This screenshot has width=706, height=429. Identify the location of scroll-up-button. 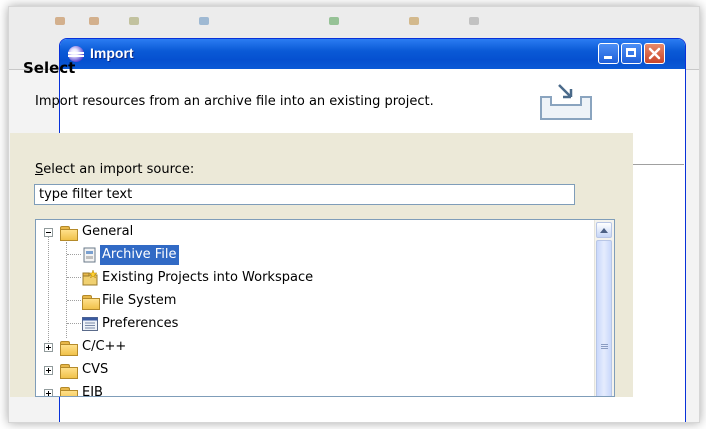
(604, 230).